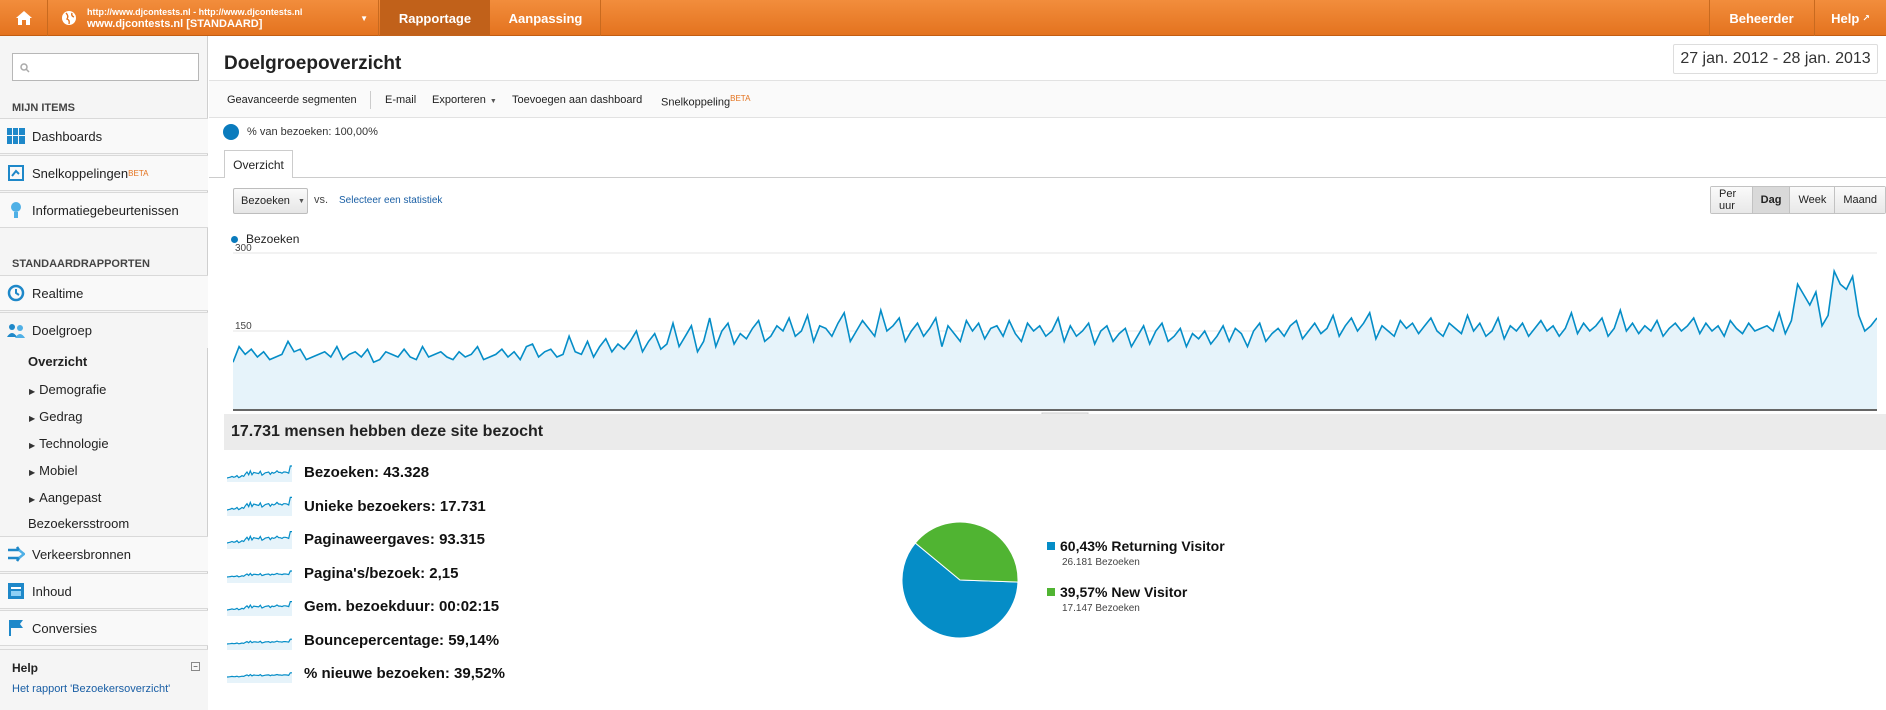  What do you see at coordinates (1051, 546) in the screenshot?
I see `legend-swatch` at bounding box center [1051, 546].